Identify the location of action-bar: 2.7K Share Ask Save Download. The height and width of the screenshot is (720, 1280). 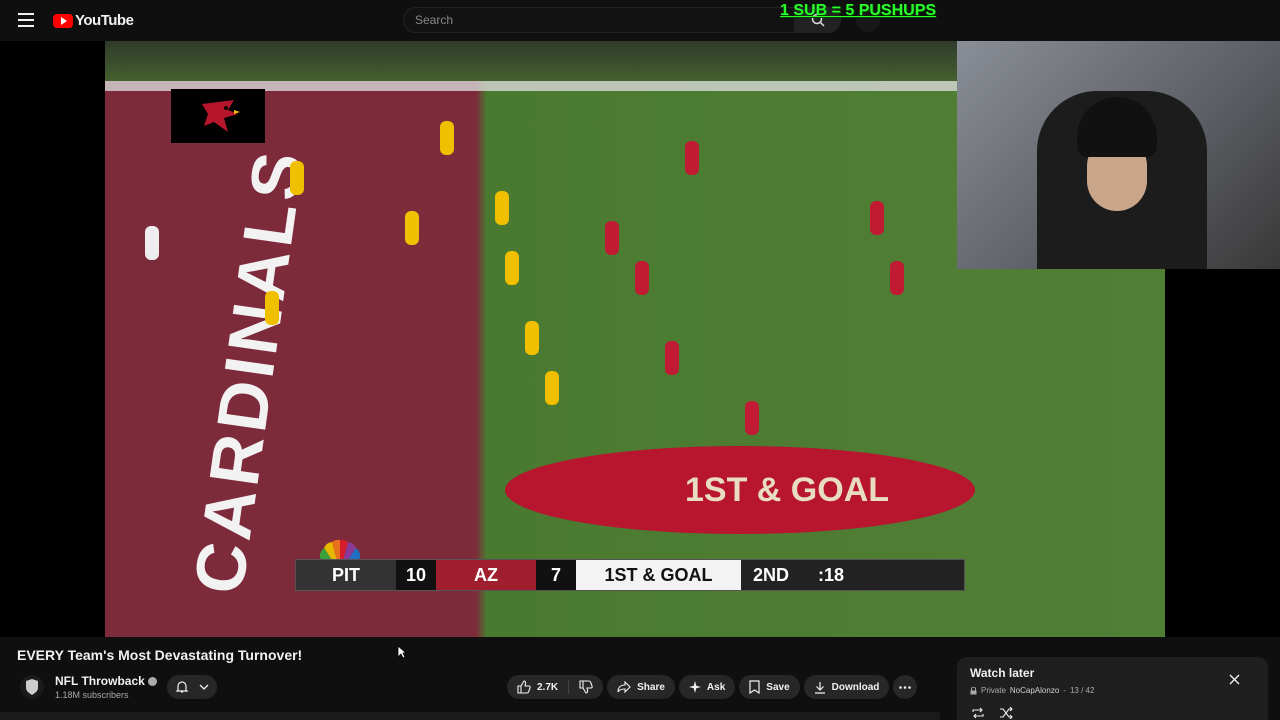
(712, 687).